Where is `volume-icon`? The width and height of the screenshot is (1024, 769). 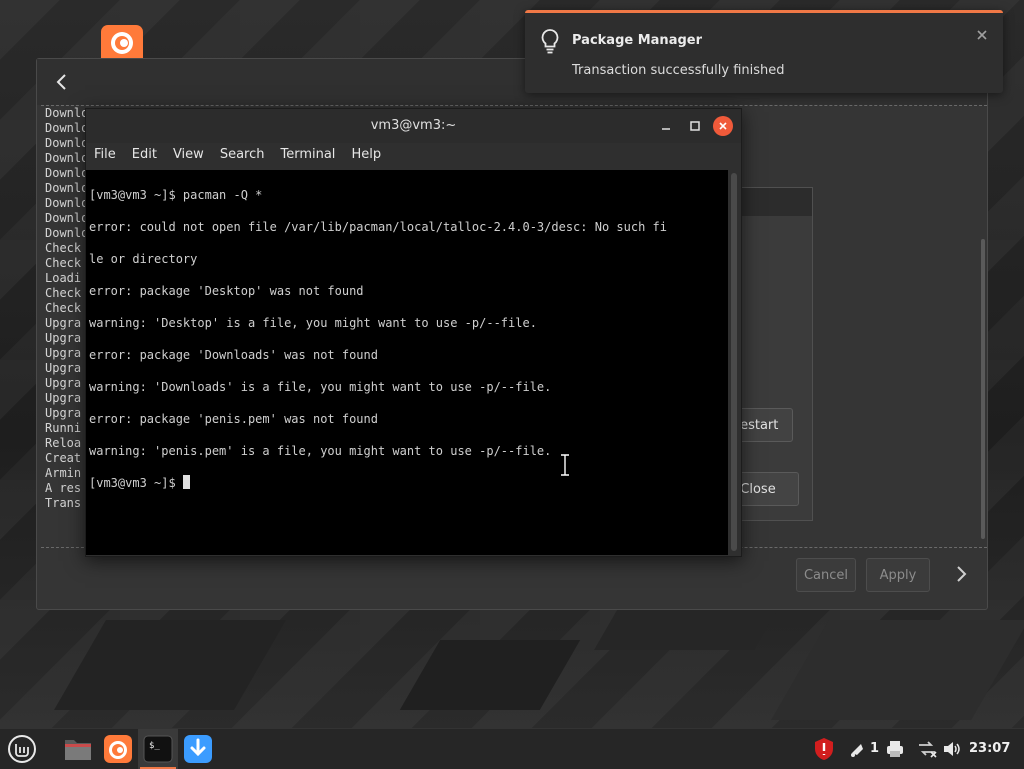 volume-icon is located at coordinates (952, 749).